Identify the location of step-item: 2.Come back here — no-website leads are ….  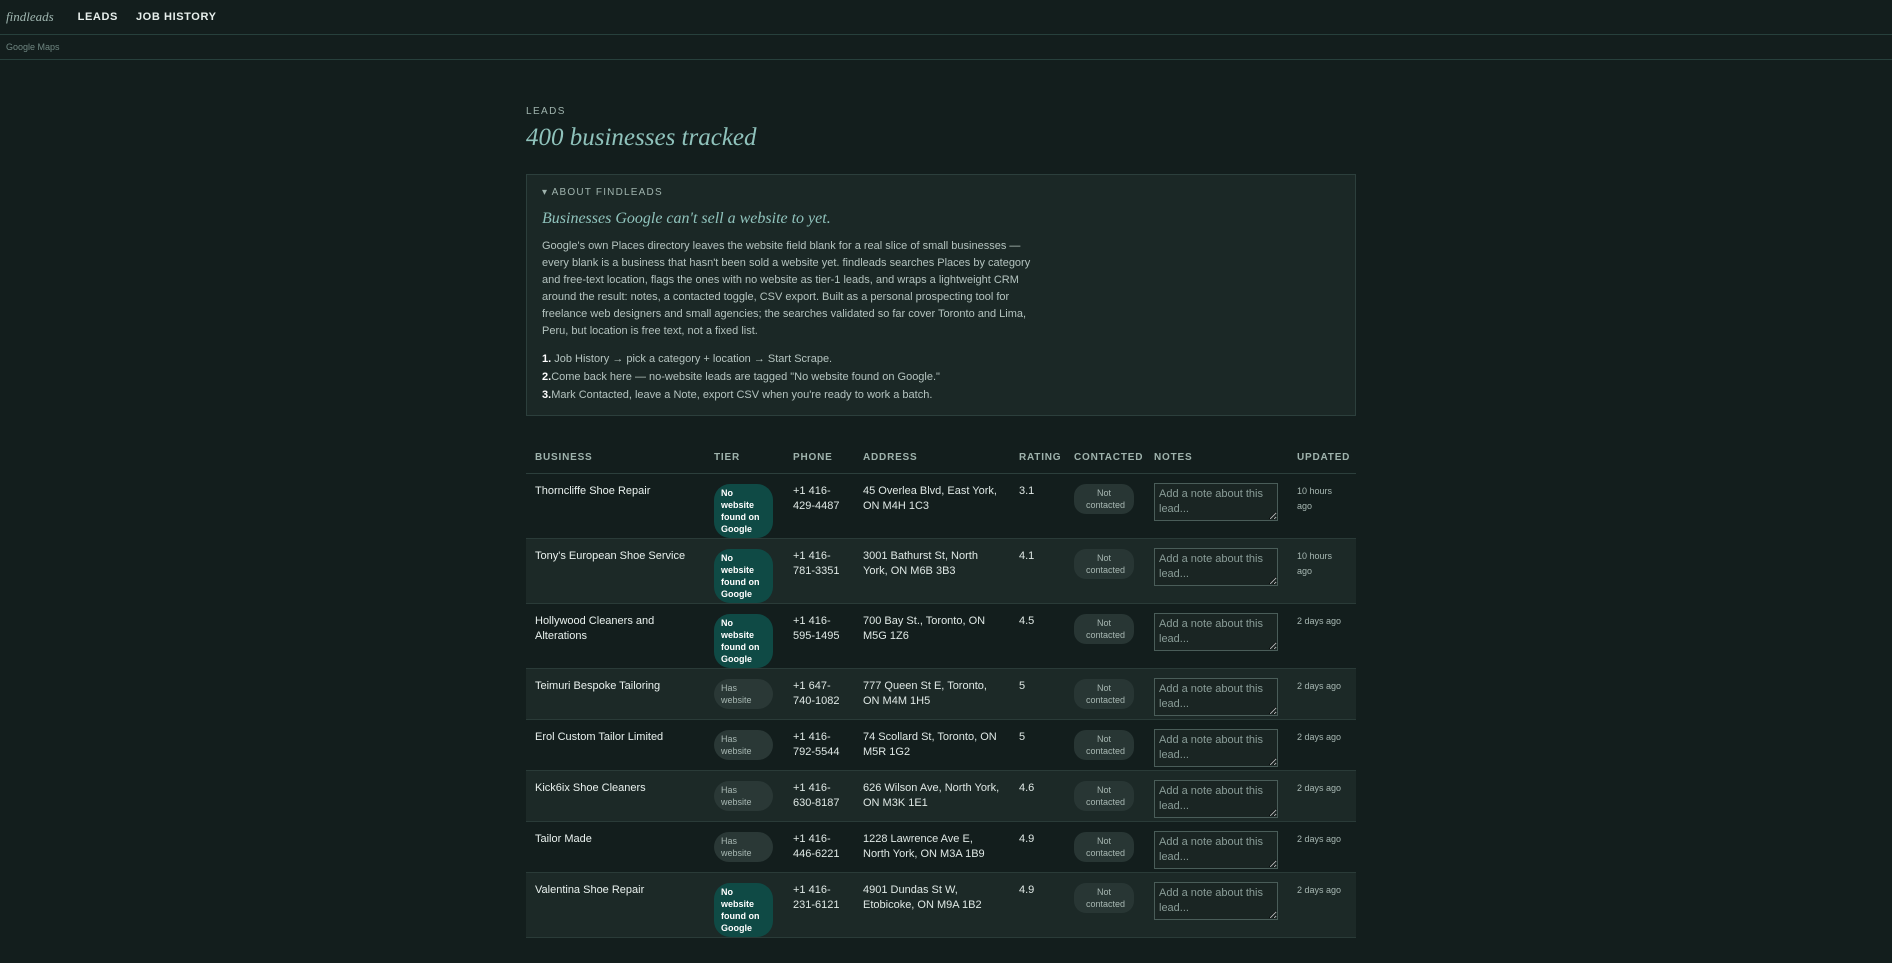
(940, 377).